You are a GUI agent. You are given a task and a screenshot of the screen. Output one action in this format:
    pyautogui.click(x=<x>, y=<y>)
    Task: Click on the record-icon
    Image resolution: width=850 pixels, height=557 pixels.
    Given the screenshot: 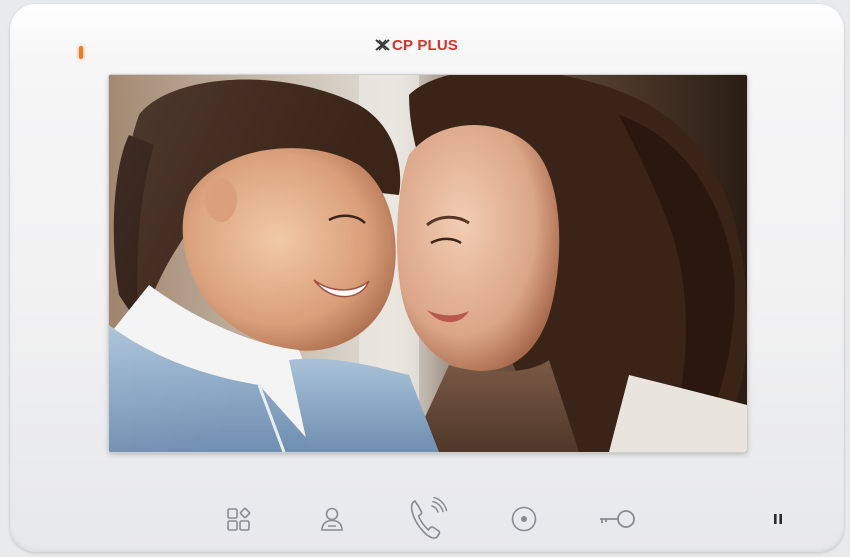 What is the action you would take?
    pyautogui.click(x=524, y=519)
    